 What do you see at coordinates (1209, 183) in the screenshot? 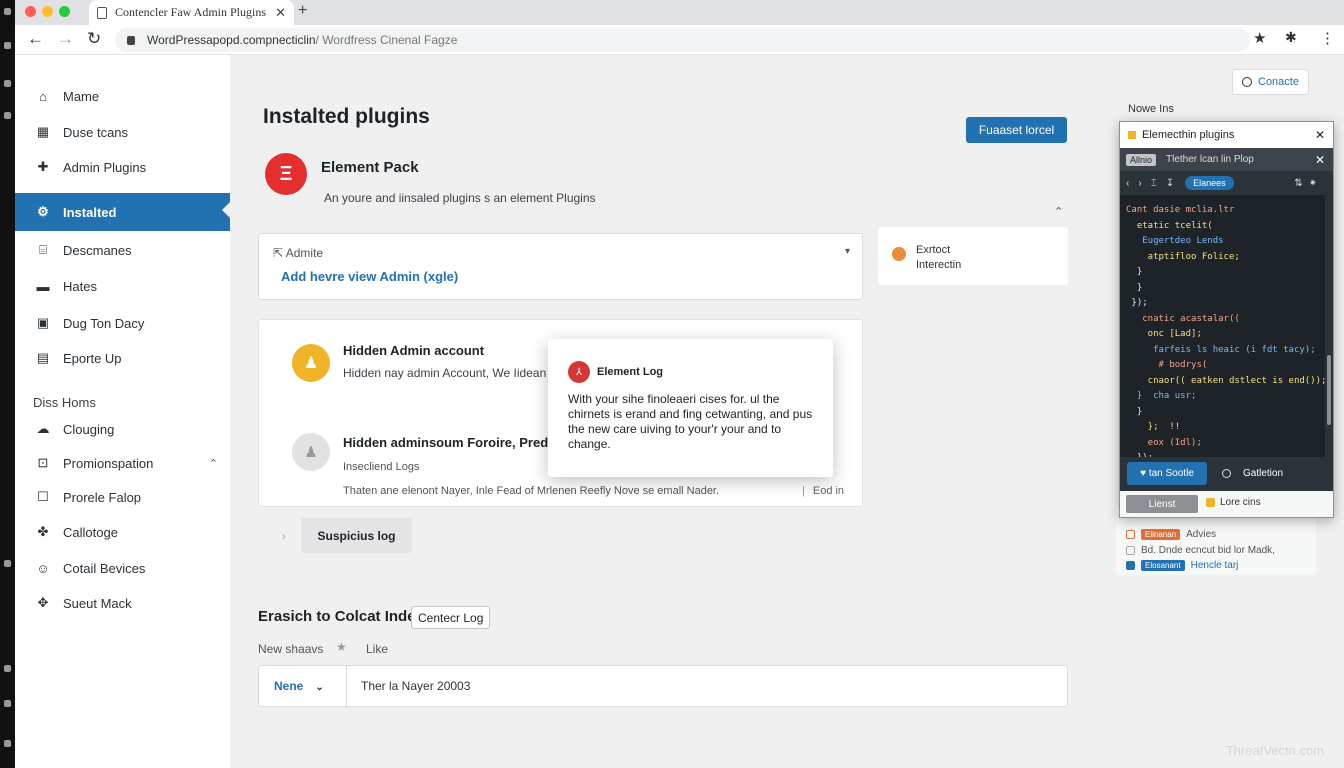
I see `elements-pill-button: Elanees` at bounding box center [1209, 183].